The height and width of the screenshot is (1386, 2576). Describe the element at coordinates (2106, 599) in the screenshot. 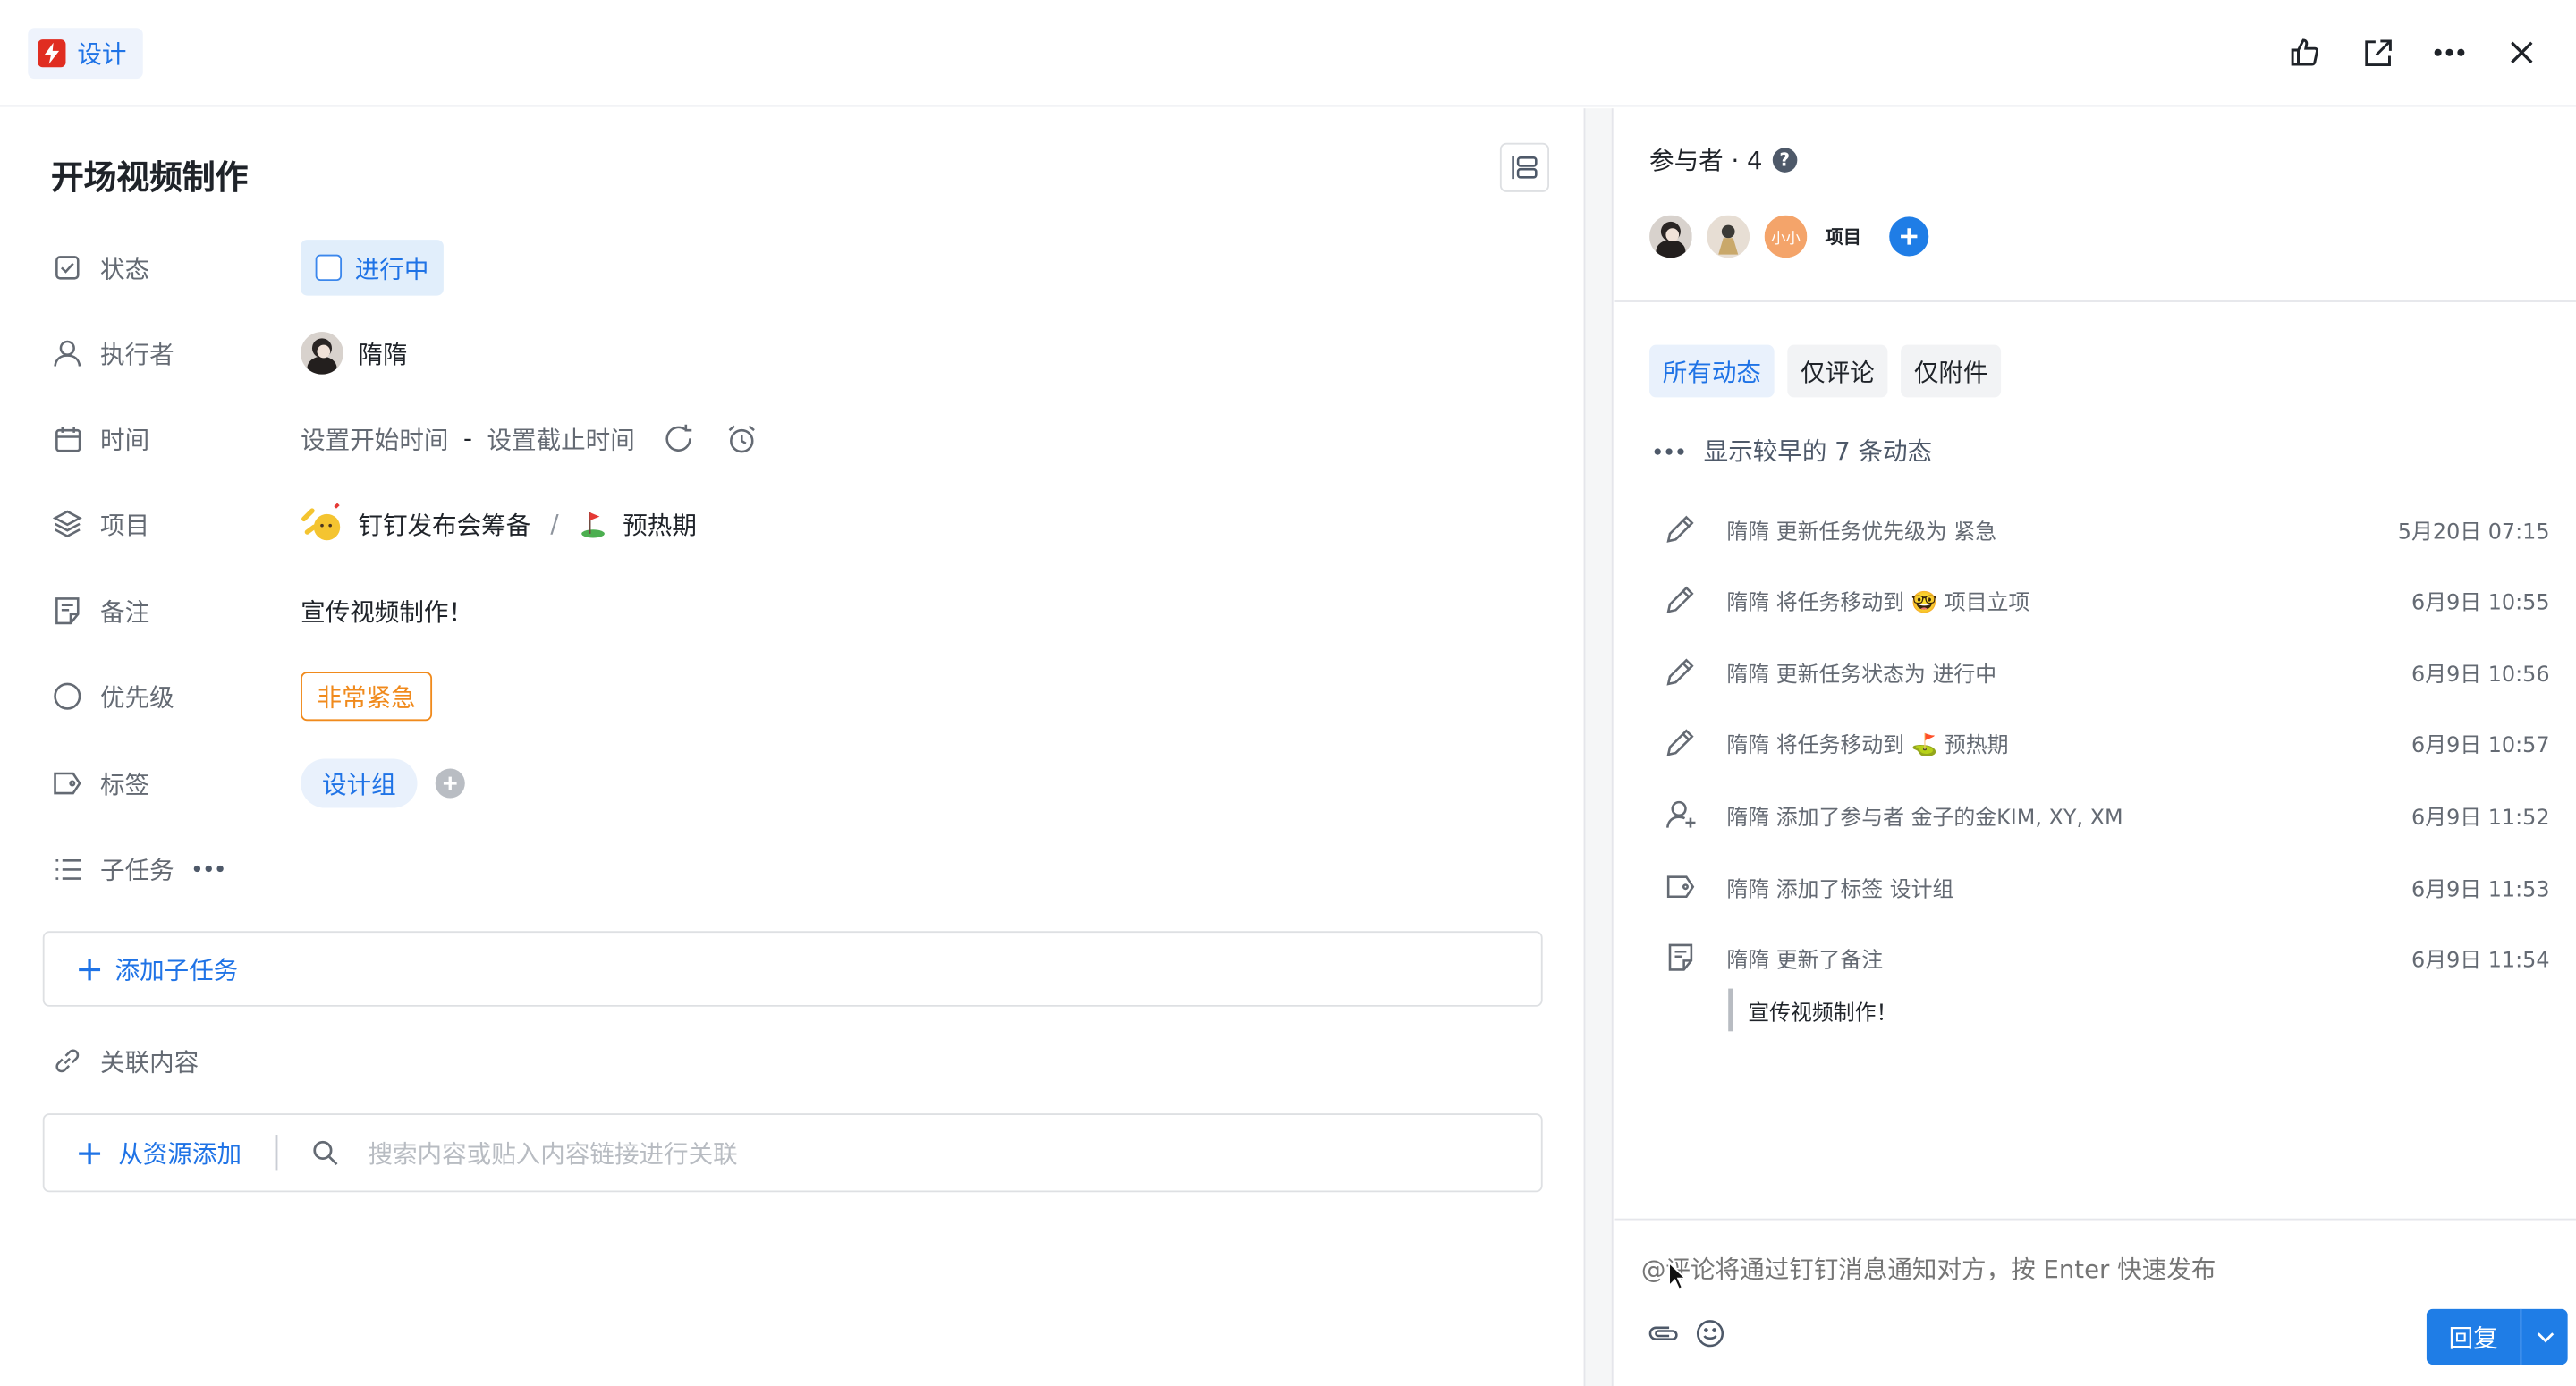

I see `activity-item: 隋隋 将任务移动到 🤓 项目立项 6月9日 10:55` at that location.